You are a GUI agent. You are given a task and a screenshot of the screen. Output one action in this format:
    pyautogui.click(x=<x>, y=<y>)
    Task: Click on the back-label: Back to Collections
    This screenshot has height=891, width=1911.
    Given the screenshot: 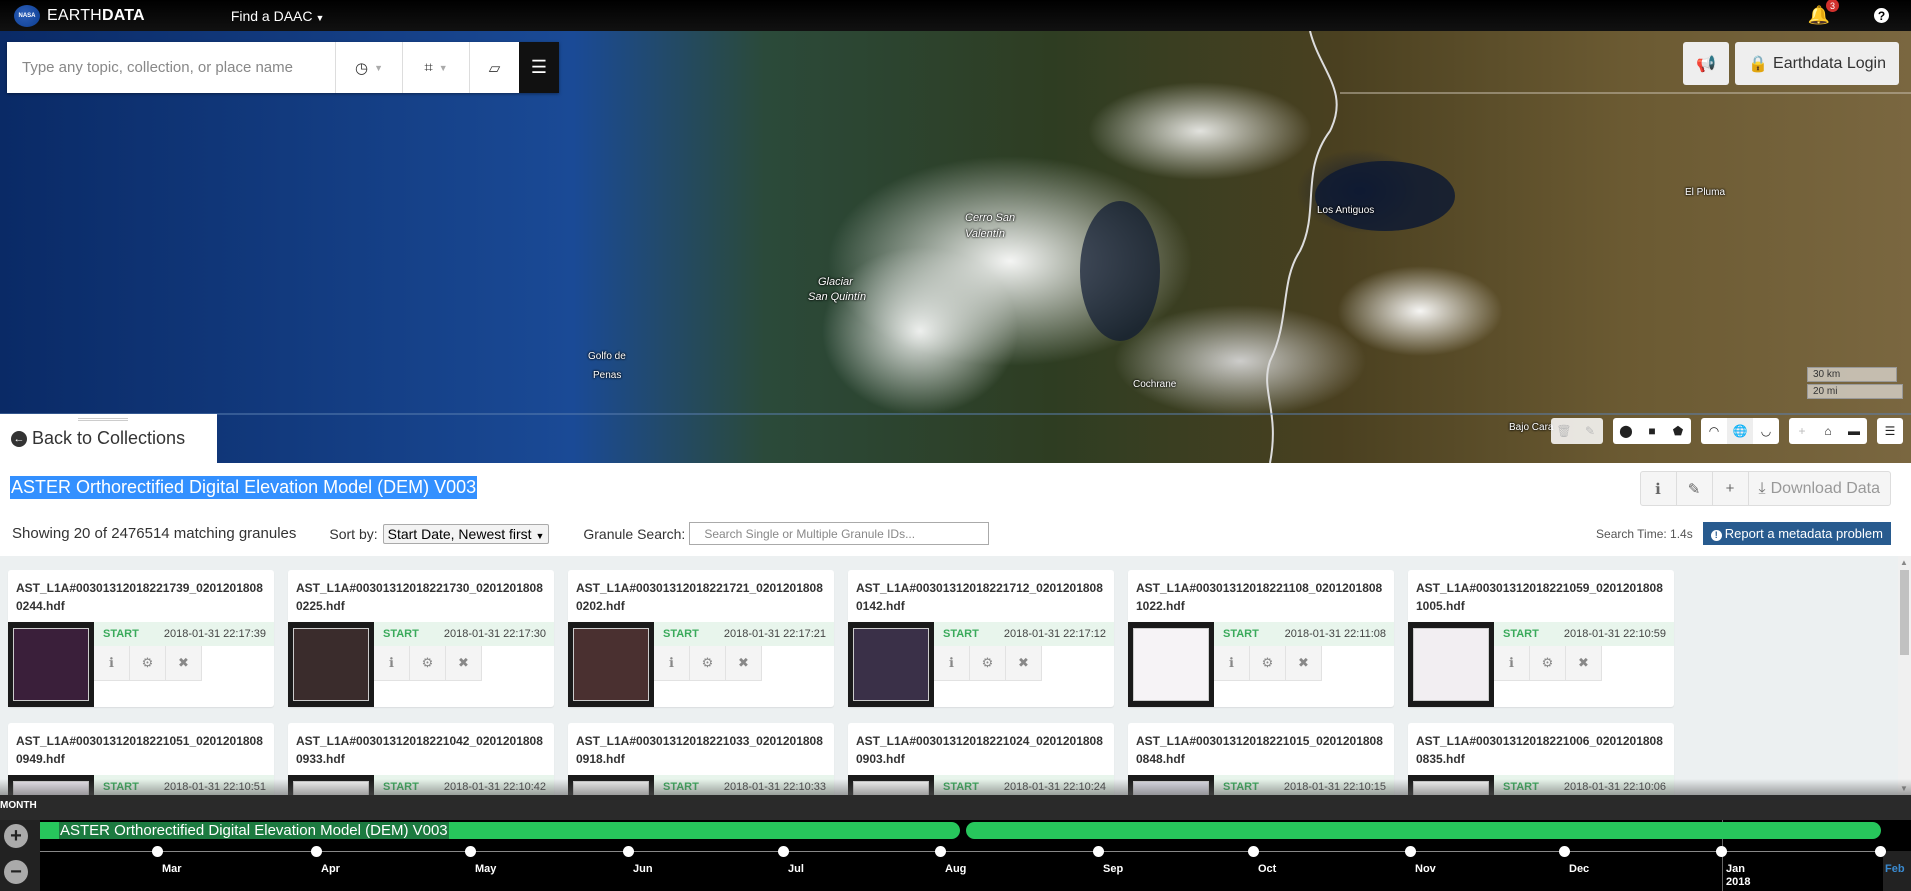 What is the action you would take?
    pyautogui.click(x=109, y=438)
    